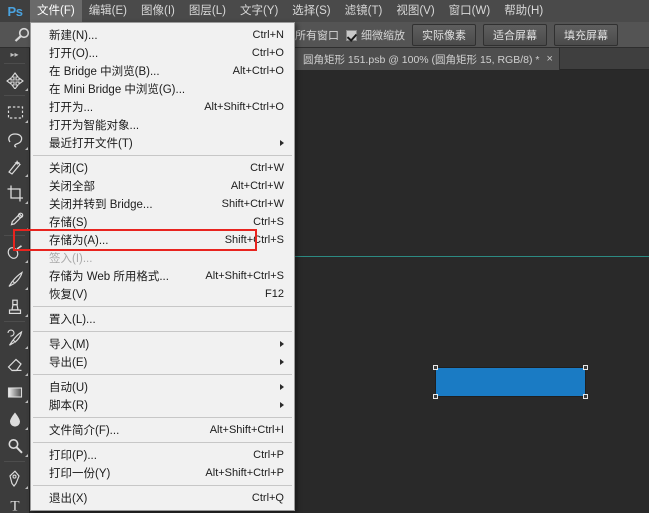 The width and height of the screenshot is (649, 513). Describe the element at coordinates (15, 364) in the screenshot. I see `eraser-tool-button` at that location.